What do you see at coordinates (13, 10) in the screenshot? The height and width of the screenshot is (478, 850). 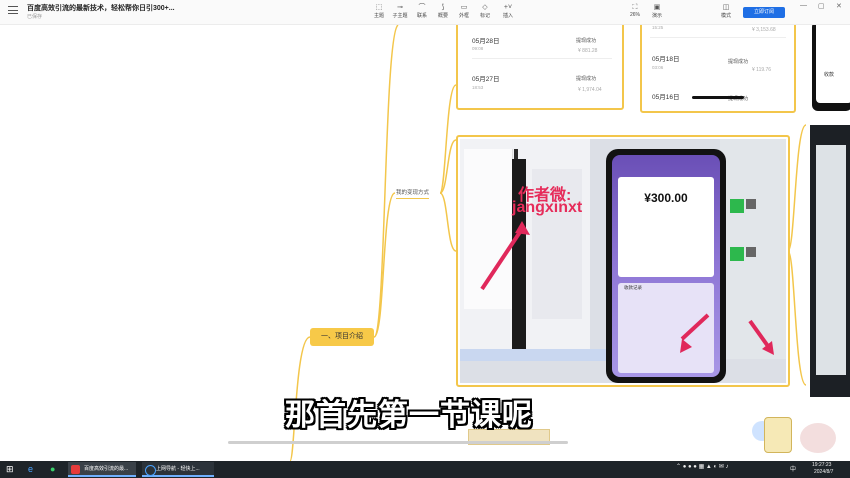 I see `hamburger-menu-icon` at bounding box center [13, 10].